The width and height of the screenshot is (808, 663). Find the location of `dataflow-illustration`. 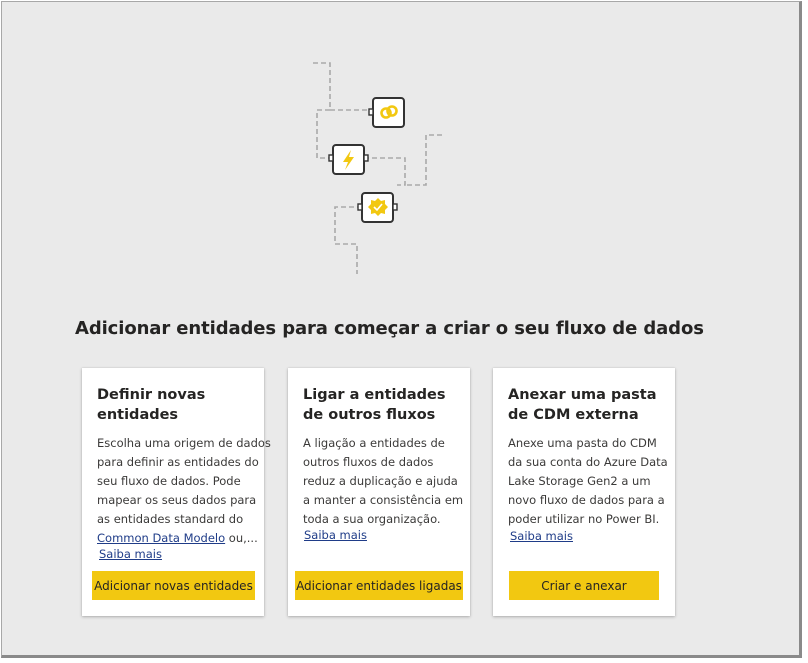

dataflow-illustration is located at coordinates (377, 168).